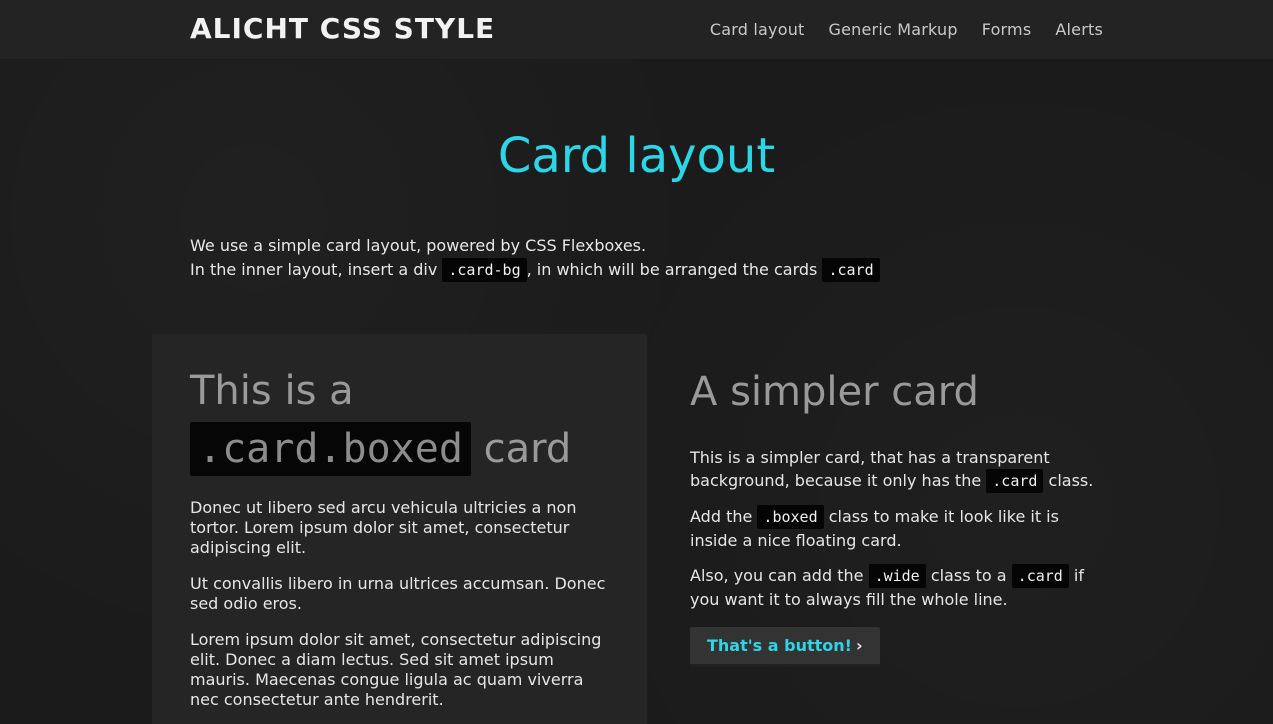  Describe the element at coordinates (1007, 29) in the screenshot. I see `nav-forms: Forms` at that location.